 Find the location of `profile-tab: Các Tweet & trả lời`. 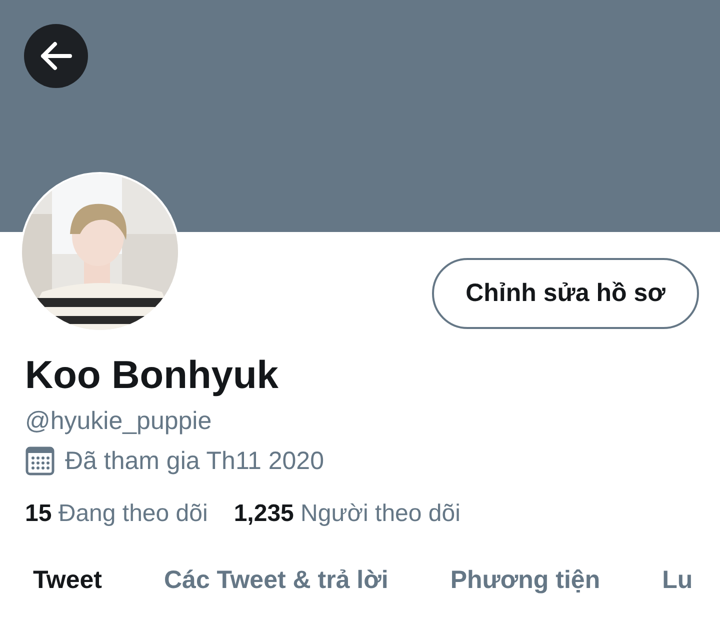

profile-tab: Các Tweet & trả lời is located at coordinates (276, 580).